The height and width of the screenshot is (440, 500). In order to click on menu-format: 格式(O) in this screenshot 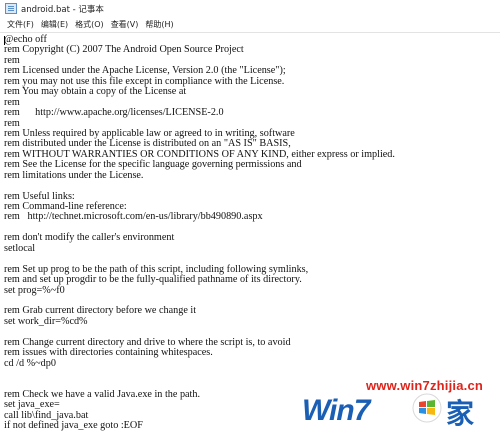, I will do `click(89, 24)`.